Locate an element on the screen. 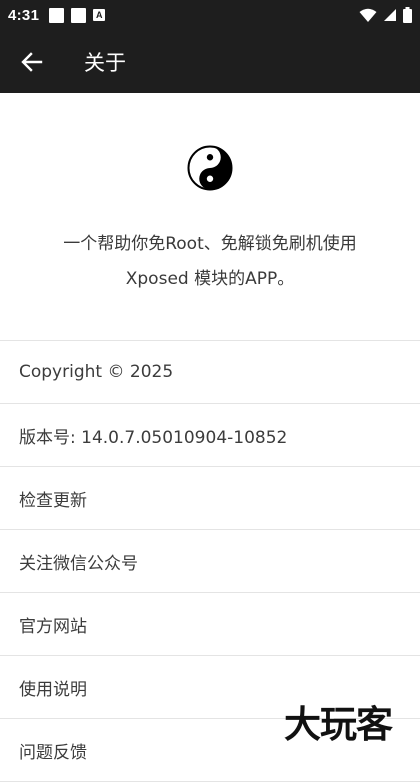  page-title: 关于 is located at coordinates (105, 62).